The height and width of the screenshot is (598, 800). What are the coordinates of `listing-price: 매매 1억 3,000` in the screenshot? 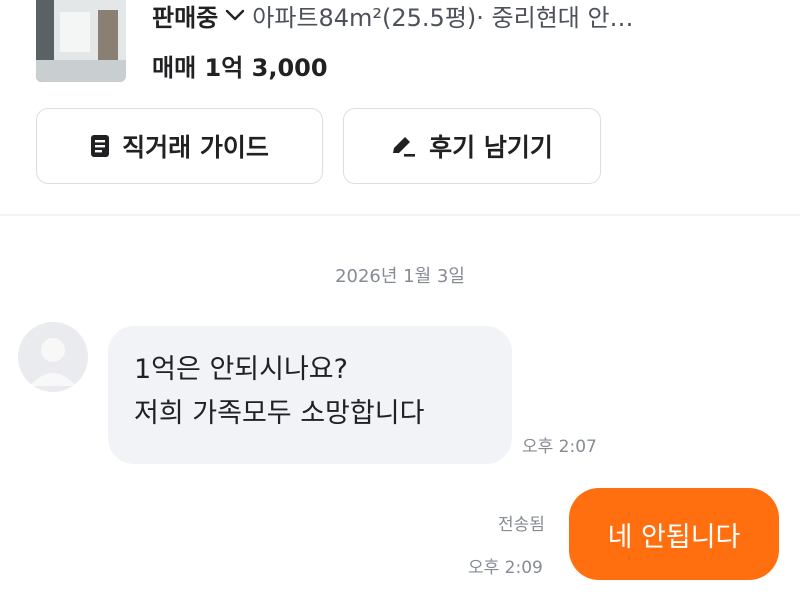 It's located at (240, 68).